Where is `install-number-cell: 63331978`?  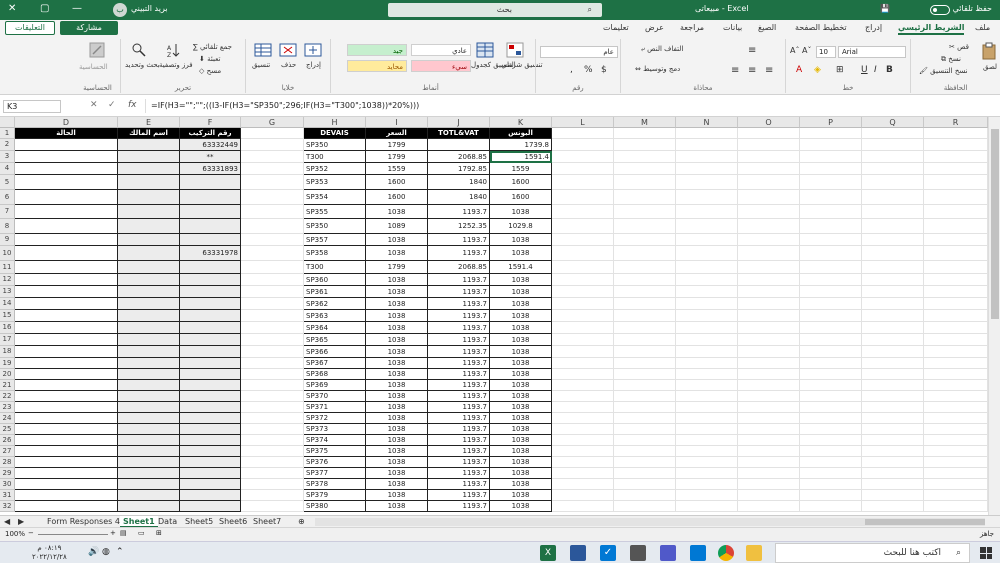 install-number-cell: 63331978 is located at coordinates (210, 253).